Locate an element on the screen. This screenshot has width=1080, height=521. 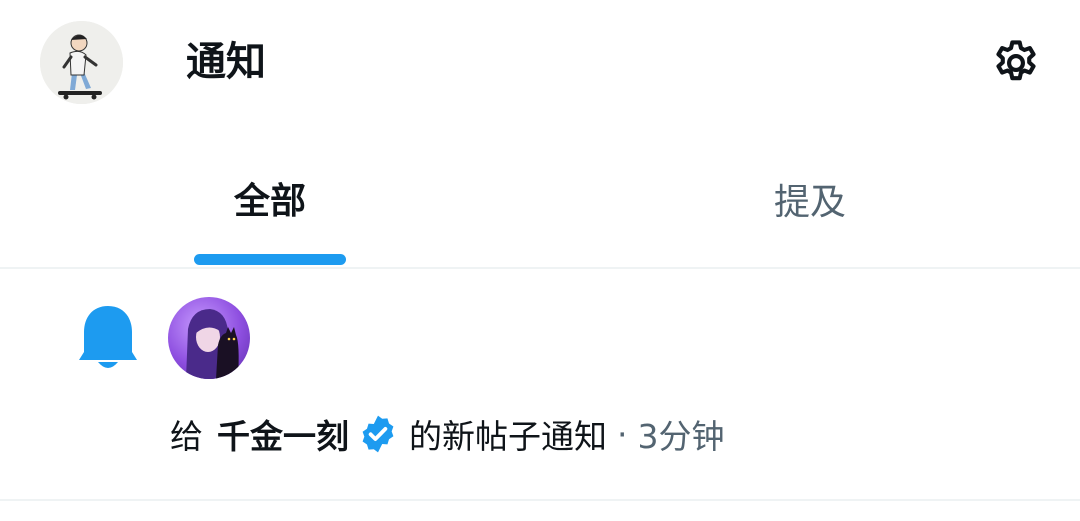
active-tab-indicator is located at coordinates (270, 259).